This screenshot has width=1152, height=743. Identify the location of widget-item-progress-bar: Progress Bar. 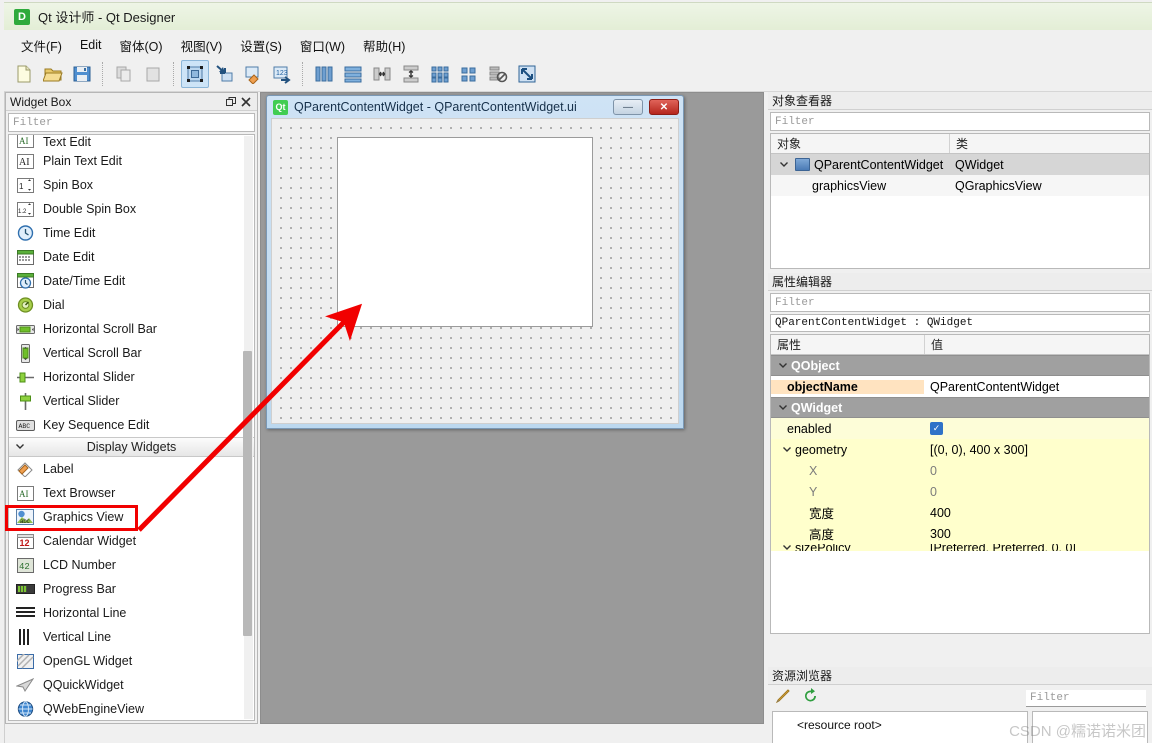
(131, 589).